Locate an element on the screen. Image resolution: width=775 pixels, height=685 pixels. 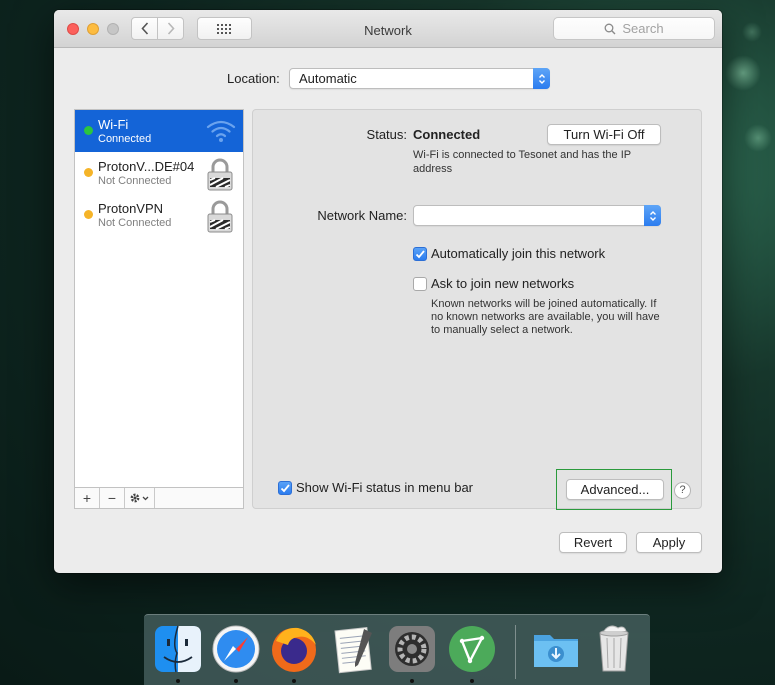
safari-icon is located at coordinates (236, 649).